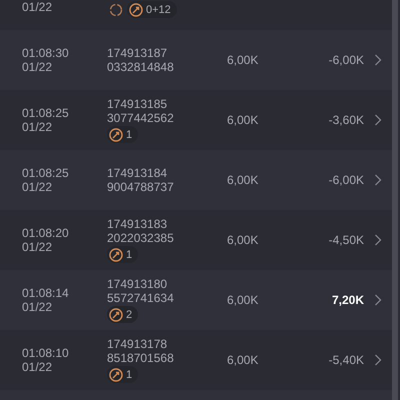  What do you see at coordinates (152, 9) in the screenshot?
I see `count-badge: 0+12` at bounding box center [152, 9].